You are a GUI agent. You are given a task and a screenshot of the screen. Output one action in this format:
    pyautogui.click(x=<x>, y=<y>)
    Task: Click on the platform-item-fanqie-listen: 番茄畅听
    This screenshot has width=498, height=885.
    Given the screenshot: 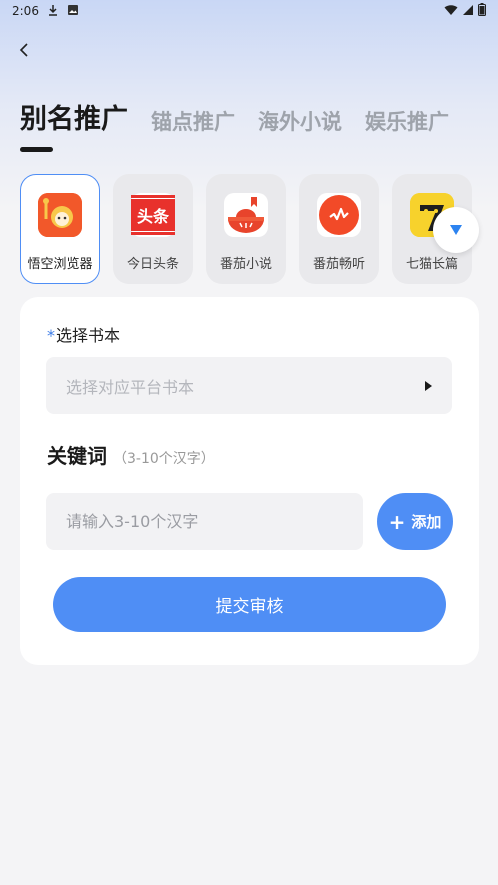 What is the action you would take?
    pyautogui.click(x=339, y=229)
    